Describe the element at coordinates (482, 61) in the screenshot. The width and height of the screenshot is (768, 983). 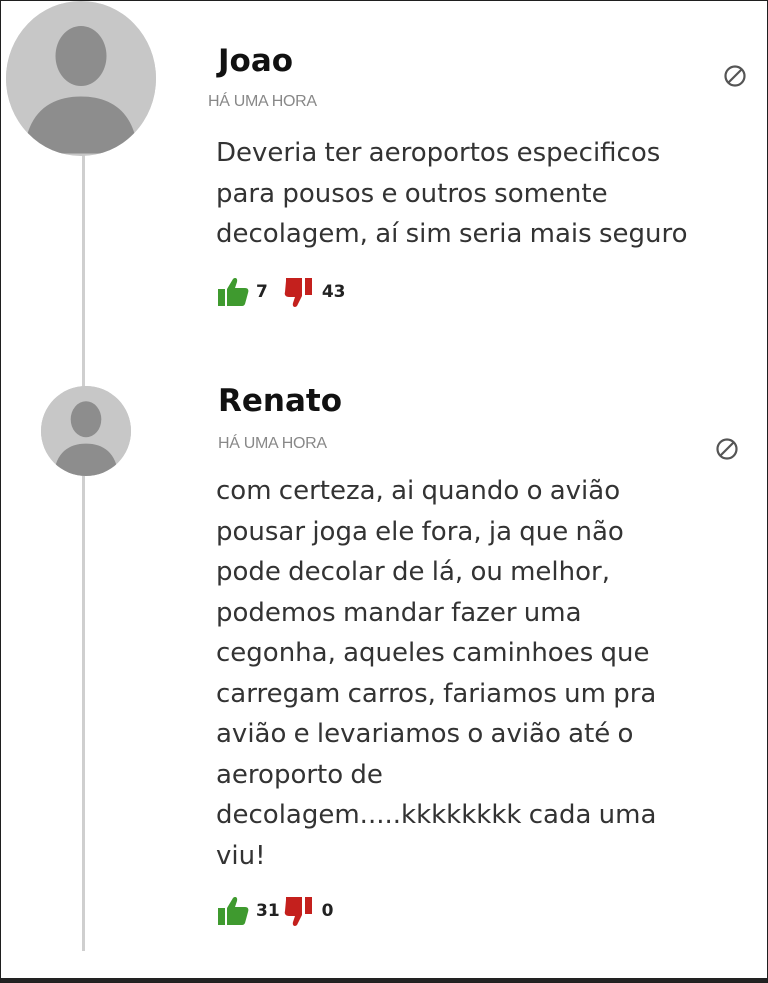
I see `comment-author: Joao` at that location.